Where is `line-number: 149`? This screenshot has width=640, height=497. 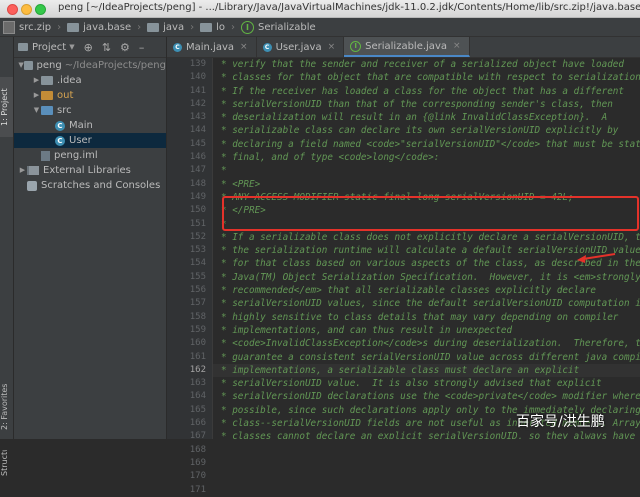
line-number: 149 is located at coordinates (197, 196).